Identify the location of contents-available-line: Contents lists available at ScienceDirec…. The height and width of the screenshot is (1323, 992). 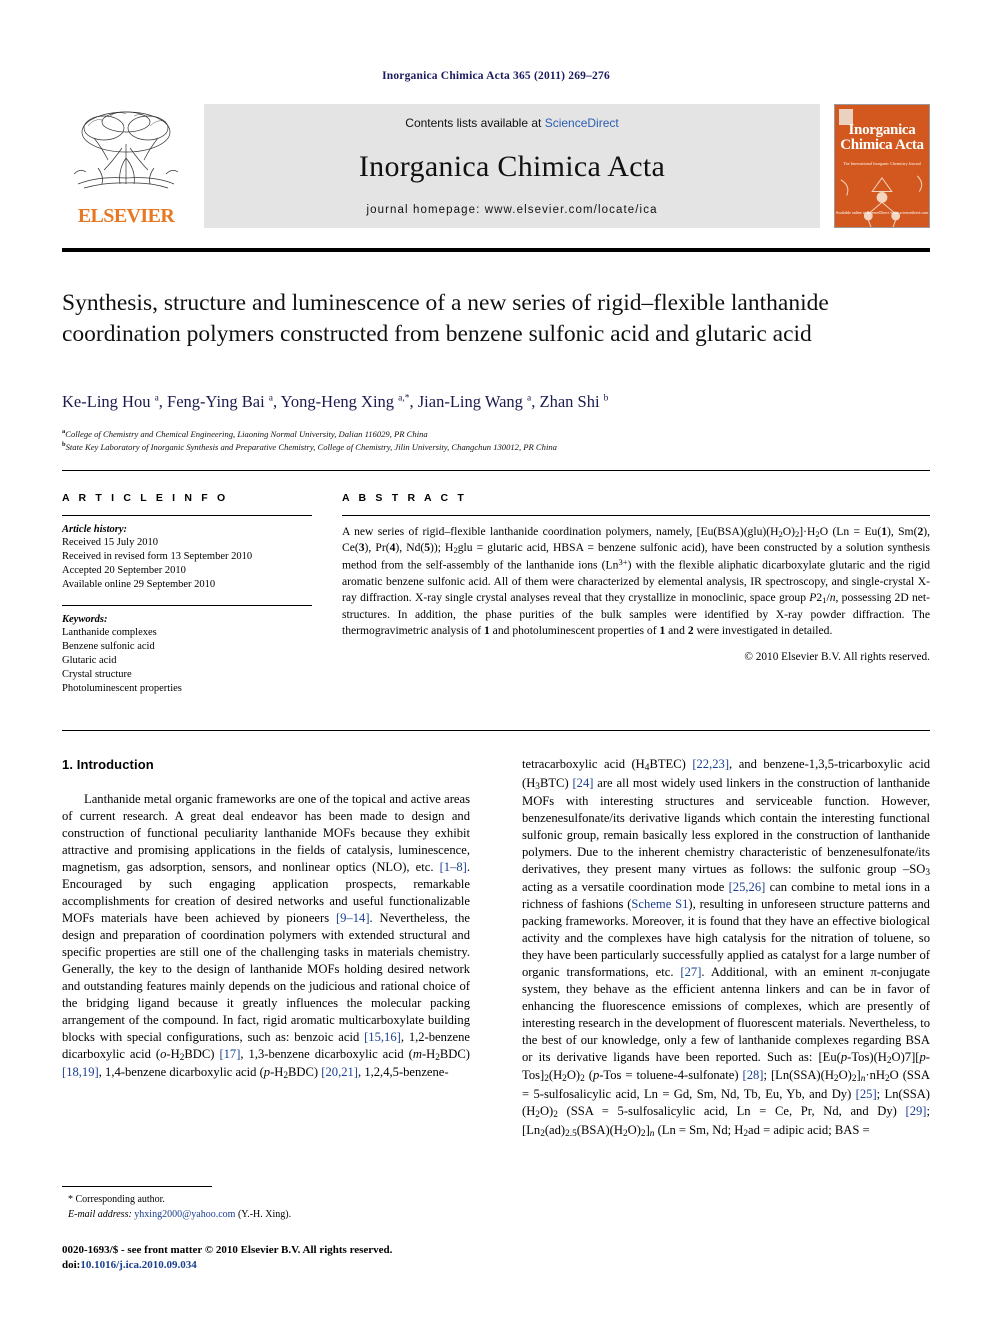
(511, 123).